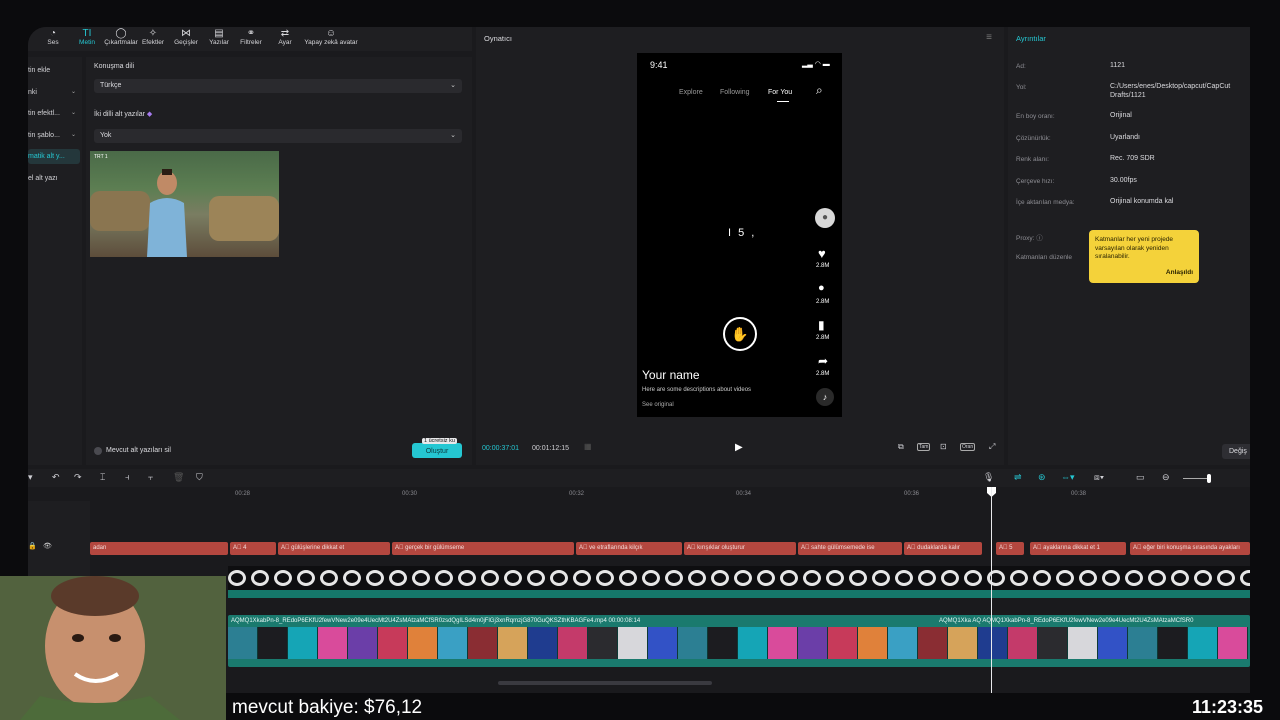  What do you see at coordinates (483, 548) in the screenshot?
I see `subtitle-clip: A⃞ gerçek bir gülümseme` at bounding box center [483, 548].